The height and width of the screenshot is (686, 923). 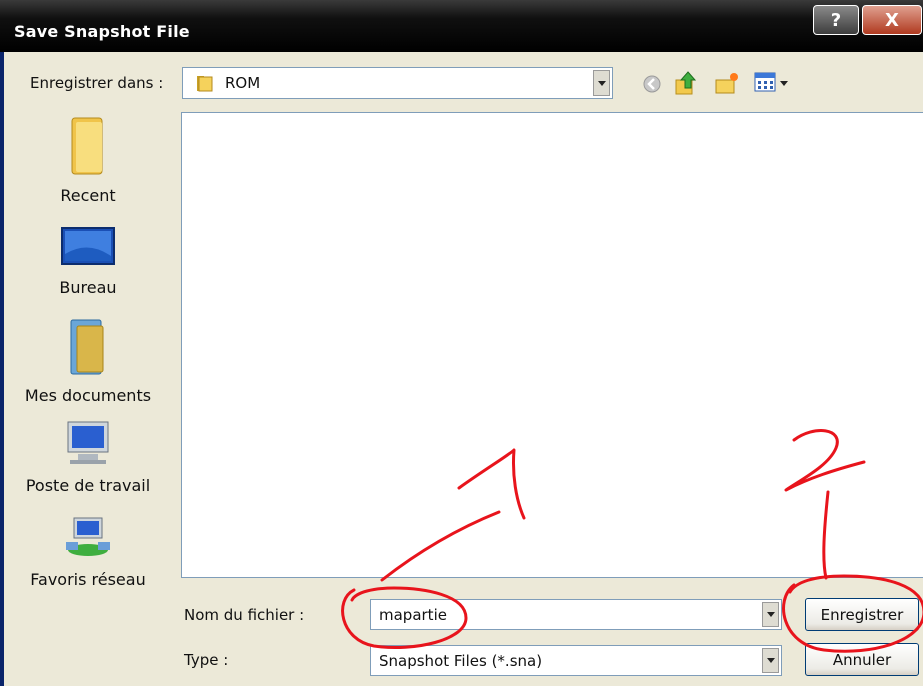 I want to click on filetype-dropdown-button, so click(x=770, y=660).